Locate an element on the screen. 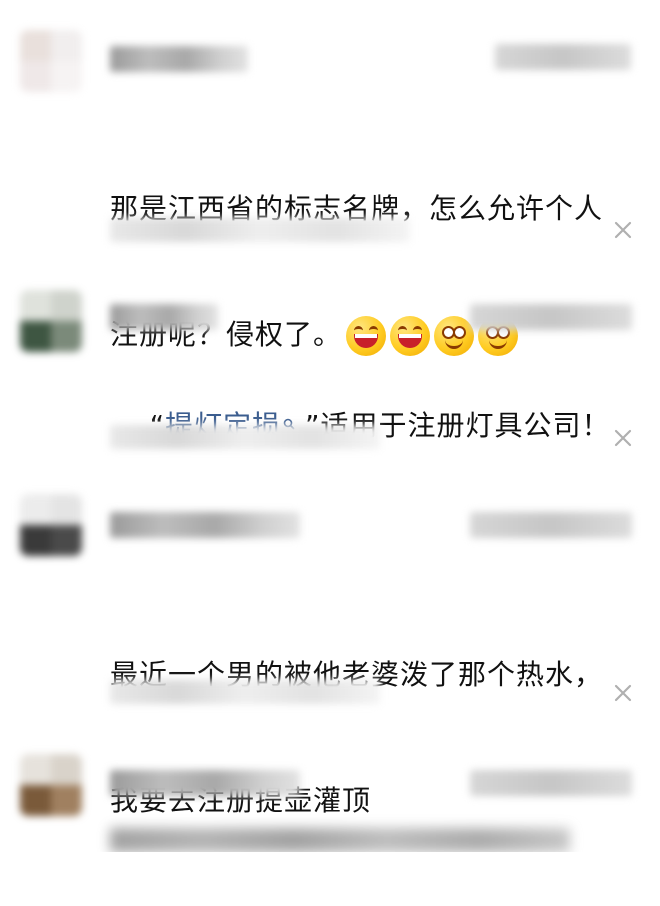 The height and width of the screenshot is (906, 660). comment-item is located at coordinates (330, 796).